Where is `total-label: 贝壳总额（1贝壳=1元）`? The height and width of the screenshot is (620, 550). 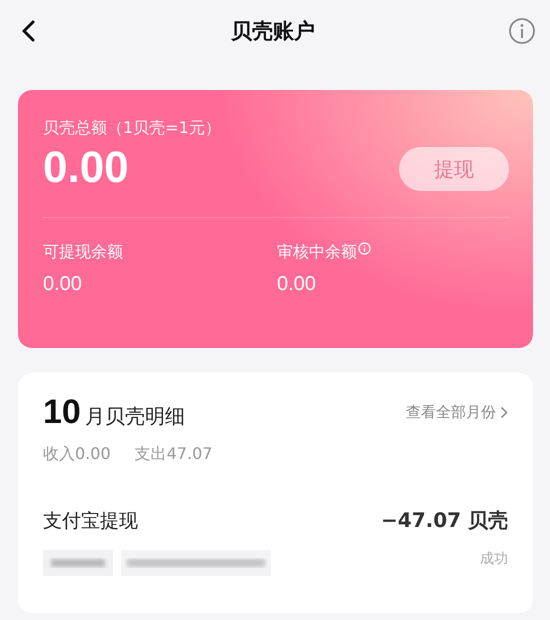
total-label: 贝壳总额（1贝壳=1元） is located at coordinates (132, 128).